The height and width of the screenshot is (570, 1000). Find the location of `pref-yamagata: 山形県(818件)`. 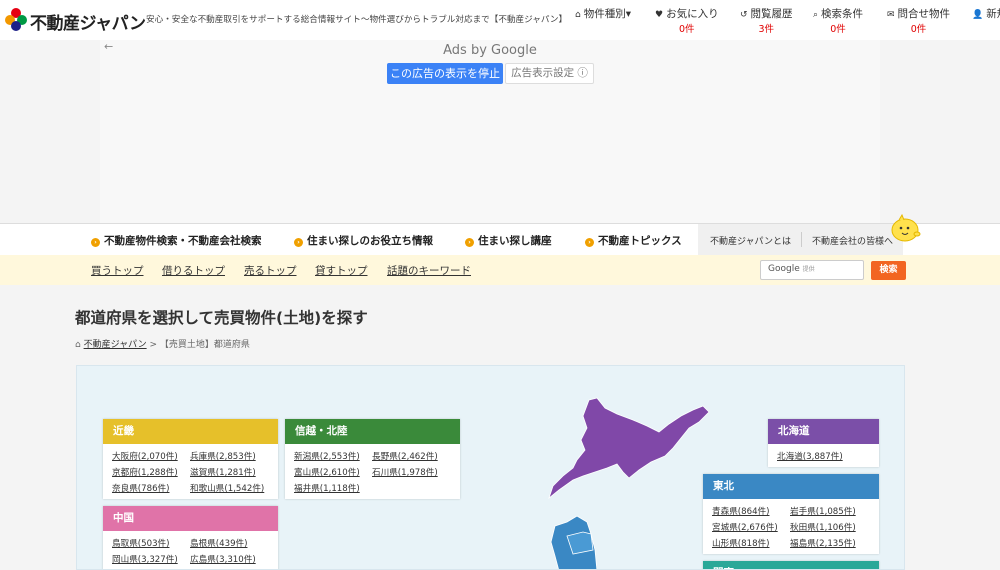

pref-yamagata: 山形県(818件) is located at coordinates (751, 543).